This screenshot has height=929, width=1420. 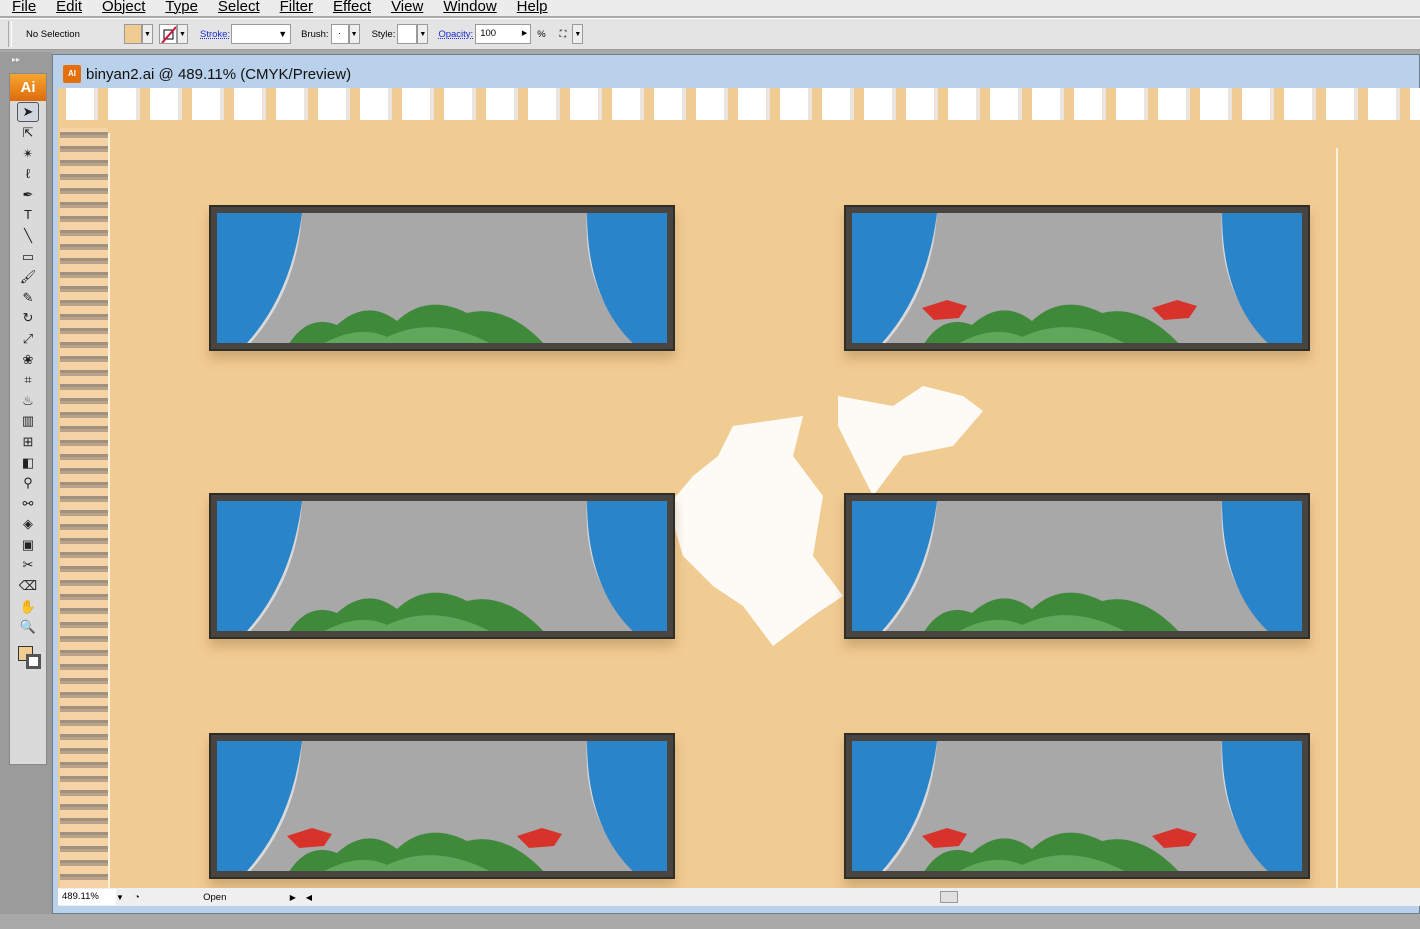 I want to click on stroke-swatch-none, so click(x=168, y=34).